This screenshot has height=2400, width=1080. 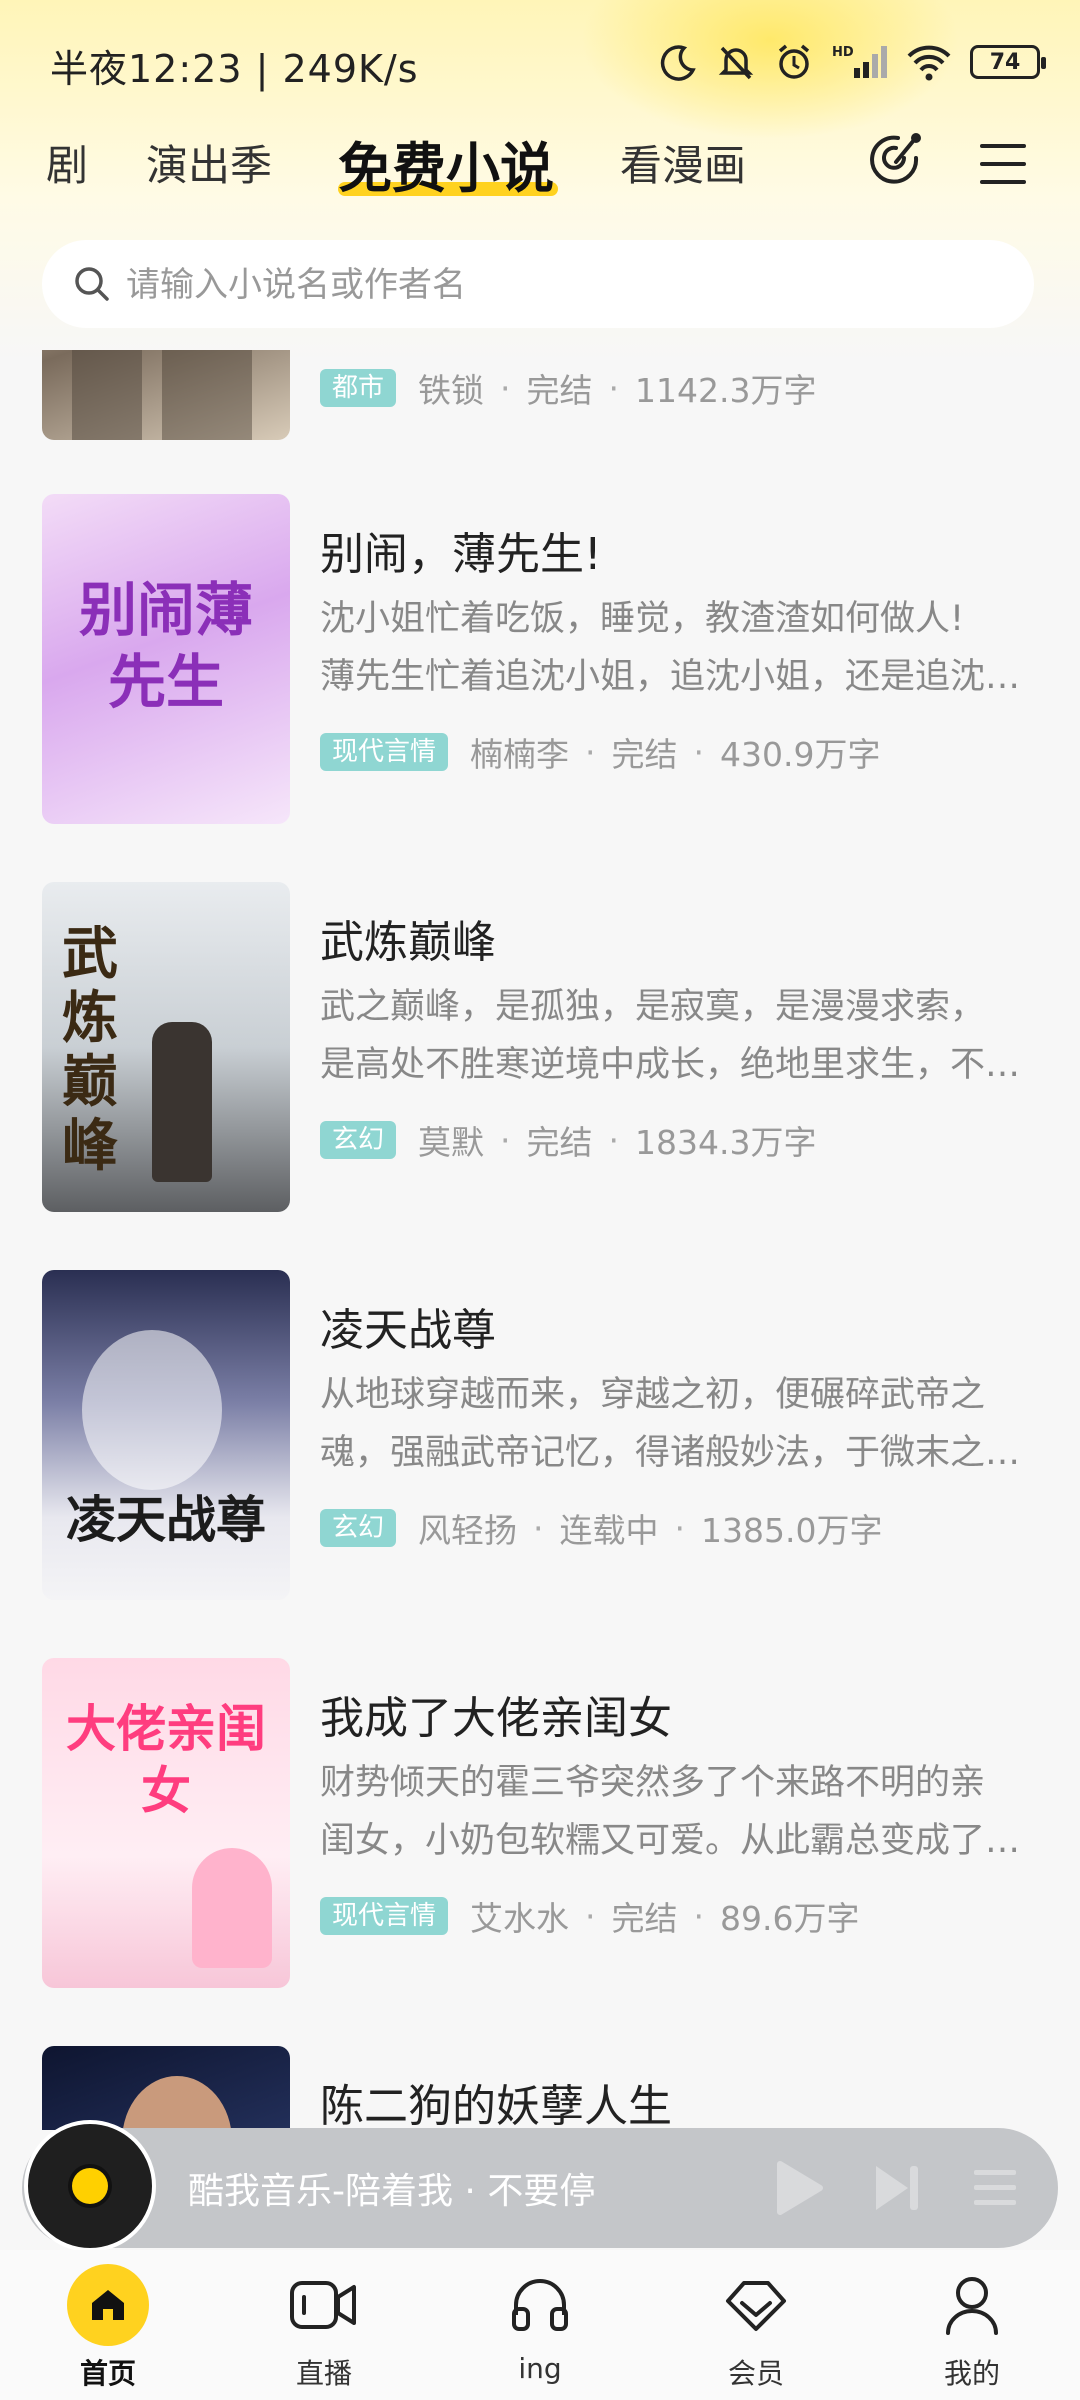 I want to click on nav-home: 首页, so click(x=108, y=2326).